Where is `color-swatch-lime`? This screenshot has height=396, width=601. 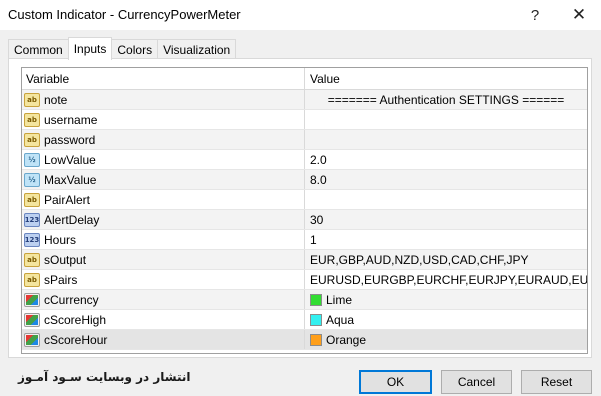
color-swatch-lime is located at coordinates (316, 299).